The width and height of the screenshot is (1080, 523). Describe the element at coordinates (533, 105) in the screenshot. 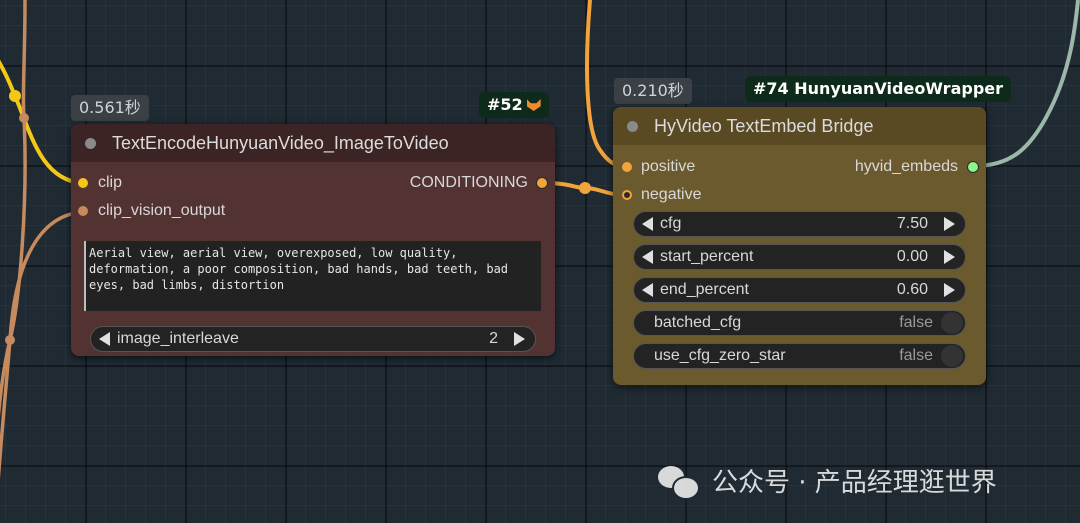

I see `fox-icon` at that location.